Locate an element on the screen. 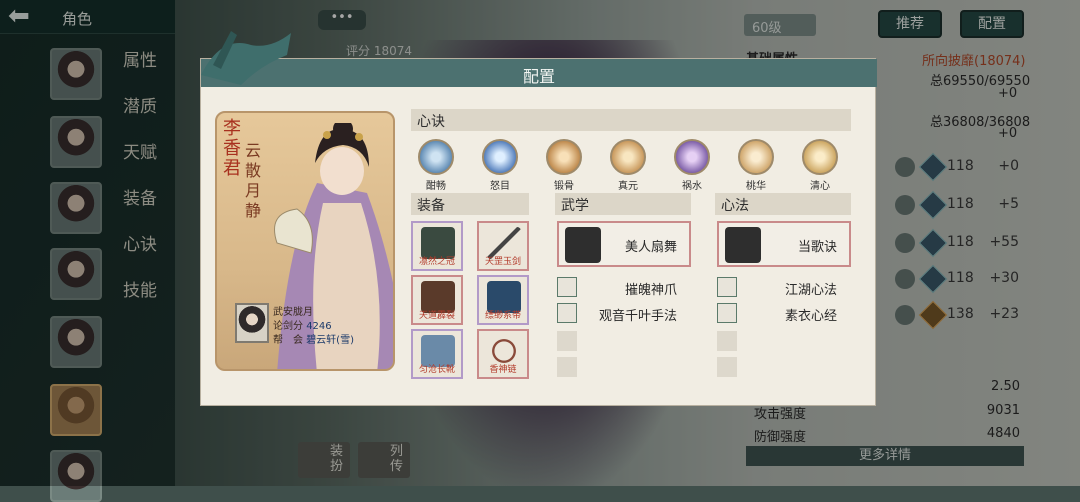 This screenshot has width=1080, height=502. equip-label: 天罡玉剑 is located at coordinates (502, 262).